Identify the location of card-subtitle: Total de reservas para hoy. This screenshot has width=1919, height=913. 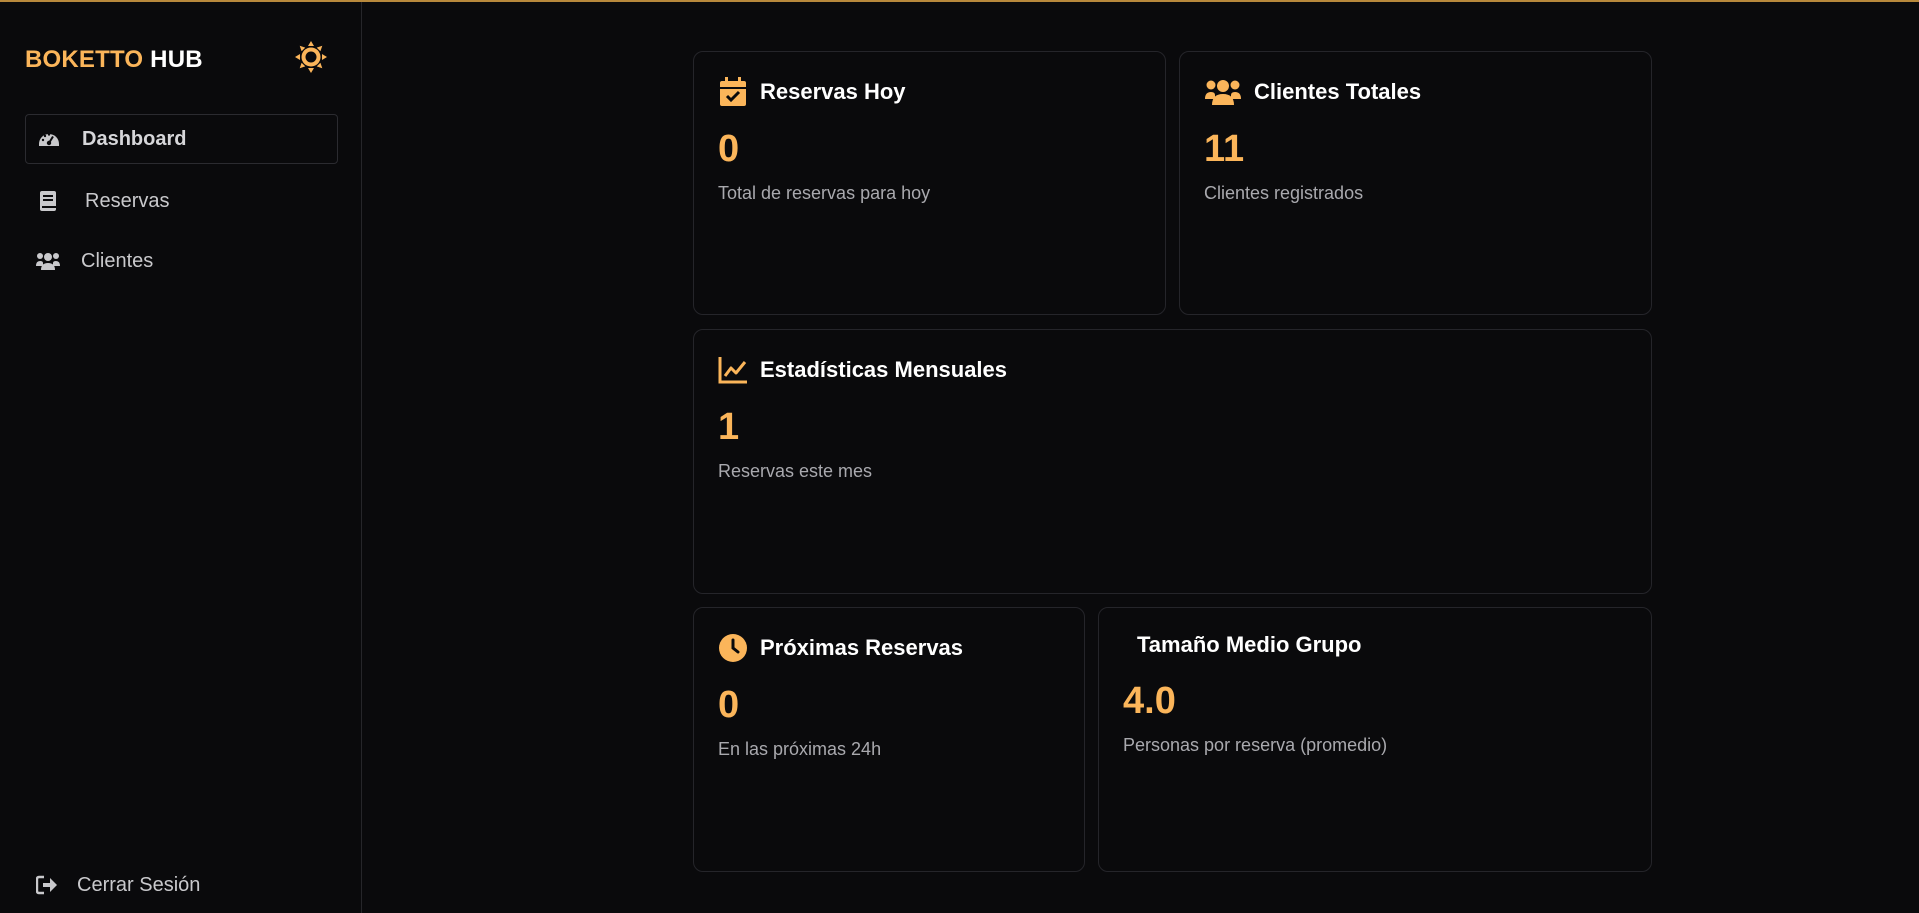
(824, 193).